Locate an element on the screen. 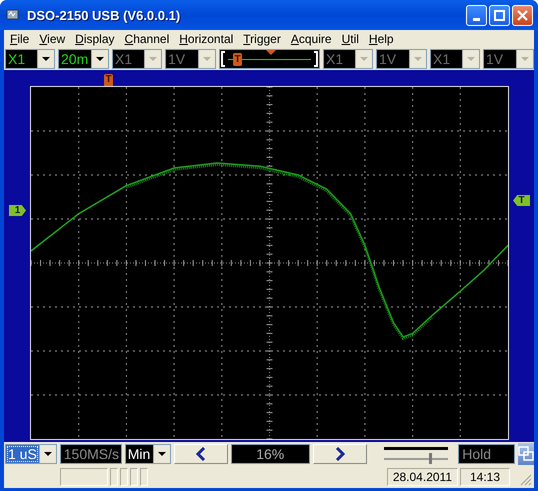  menu-item: Channel is located at coordinates (148, 39).